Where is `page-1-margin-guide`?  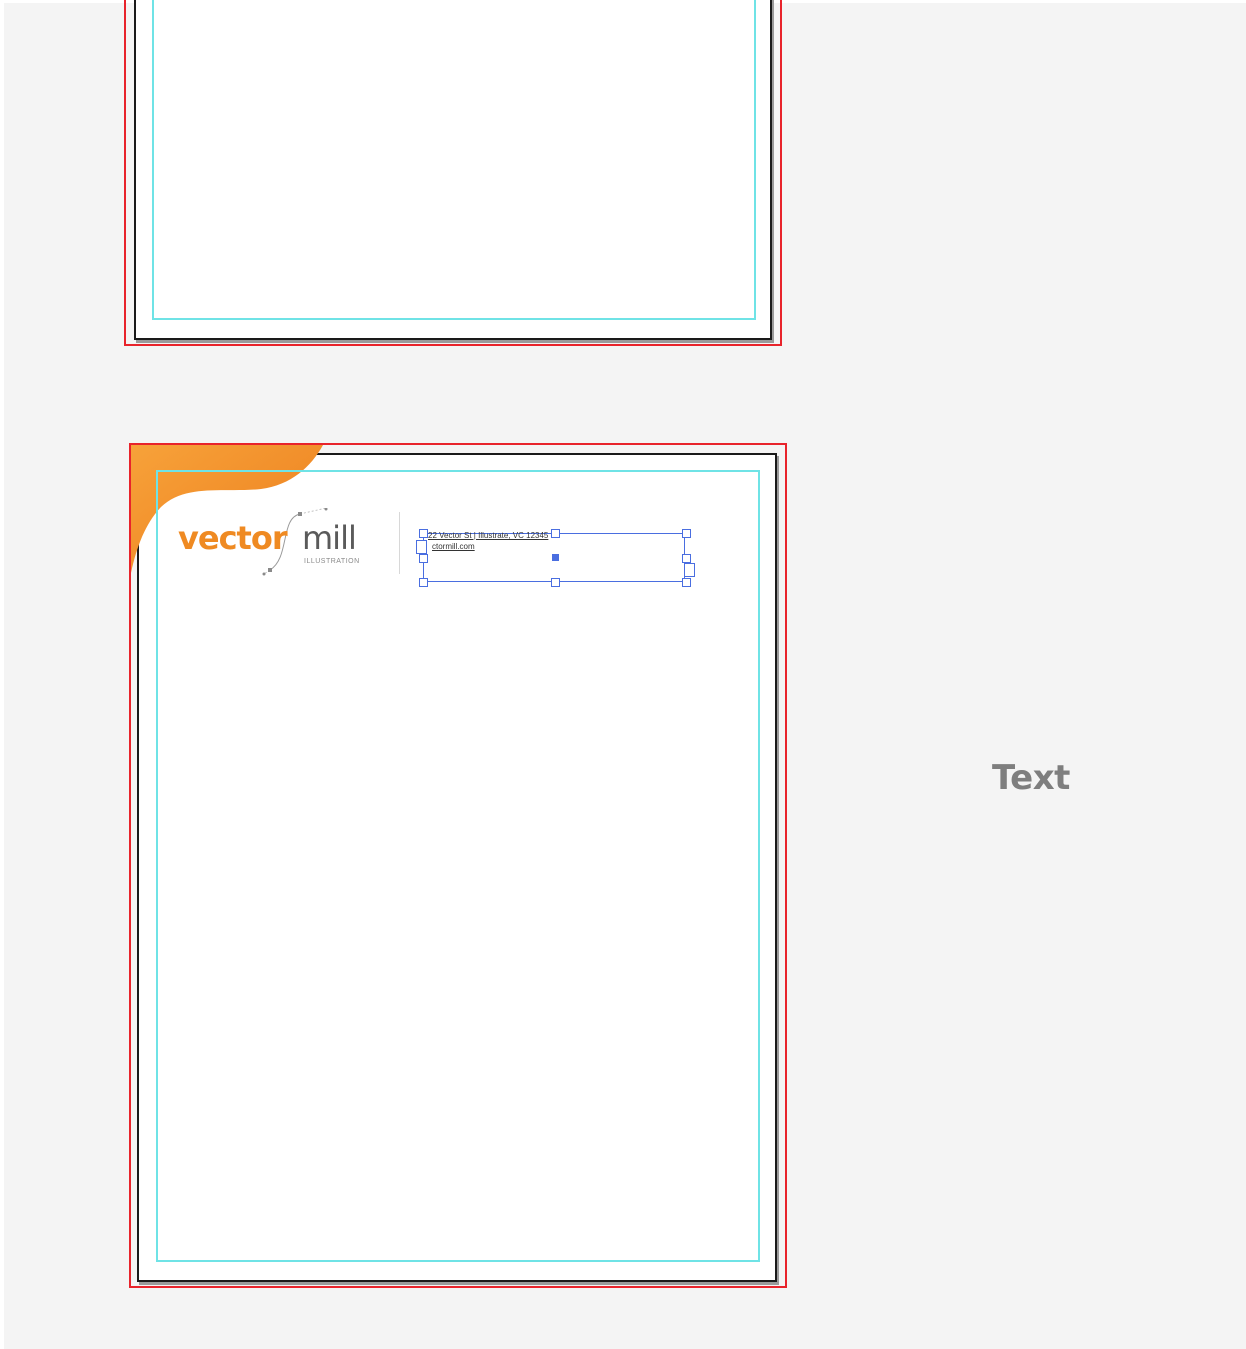 page-1-margin-guide is located at coordinates (454, 160).